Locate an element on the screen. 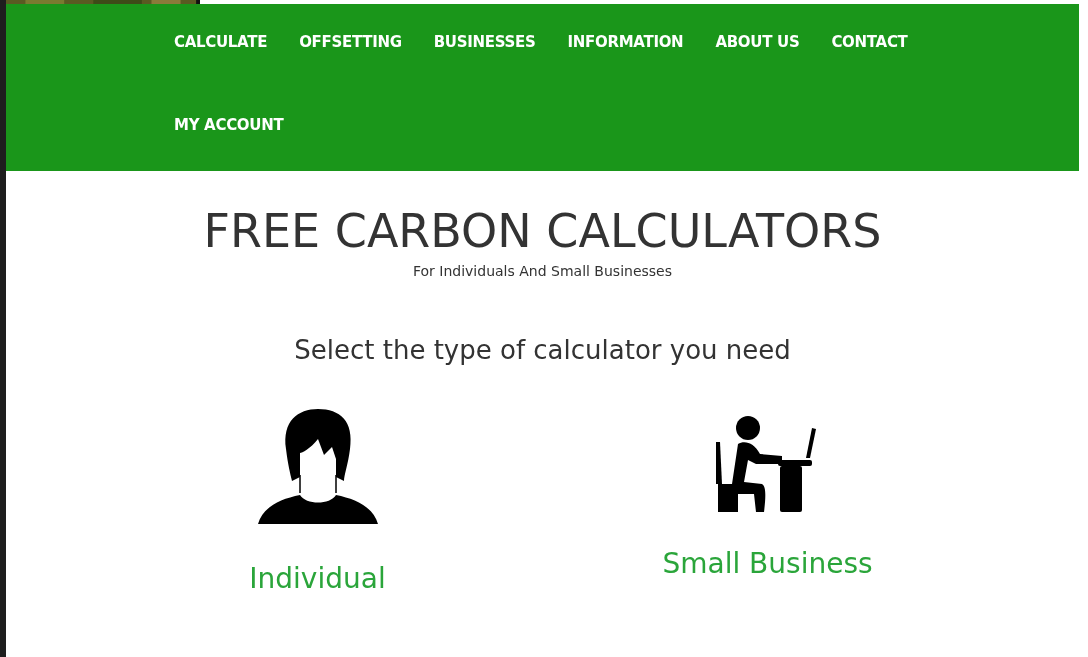 Image resolution: width=1088 pixels, height=657 pixels. nav-link: CALCULATE is located at coordinates (221, 42).